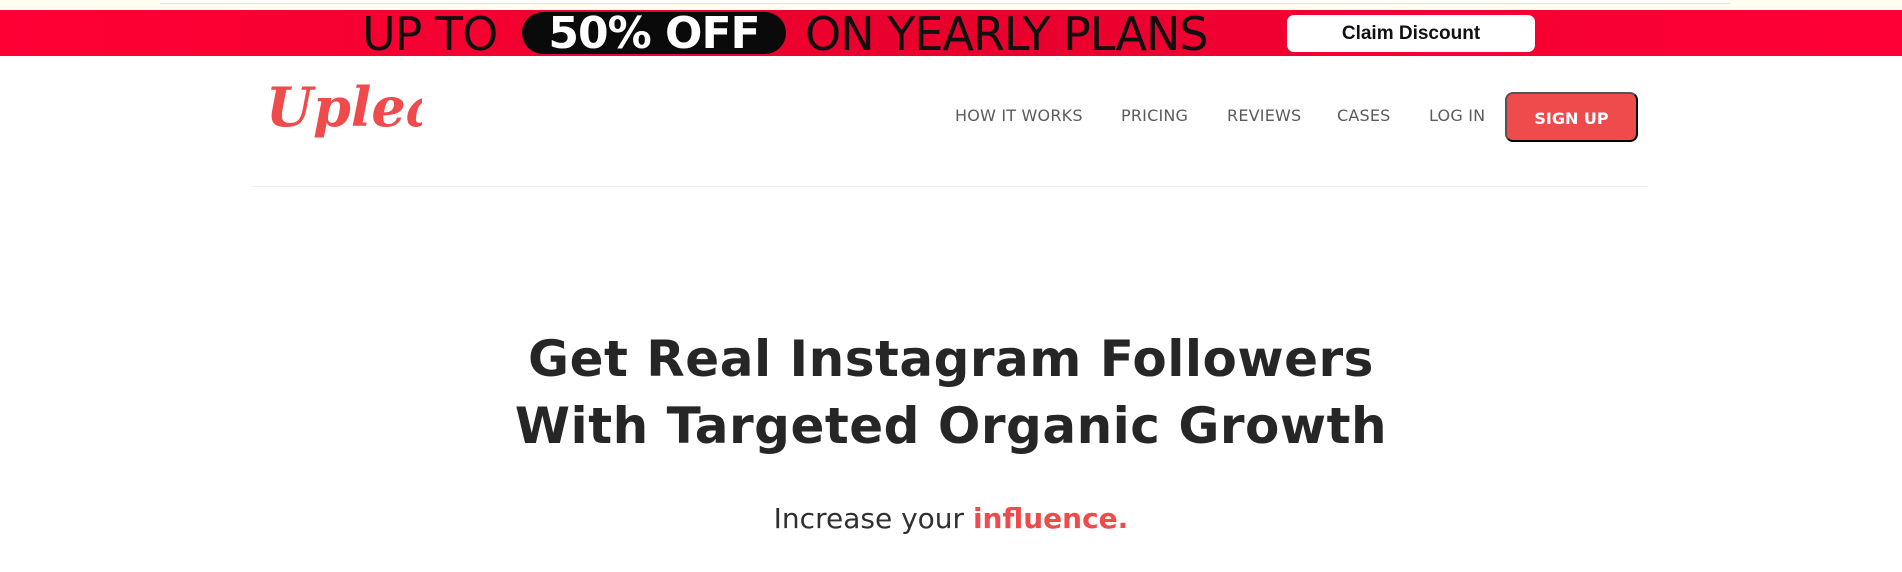  What do you see at coordinates (950, 186) in the screenshot?
I see `header-divider` at bounding box center [950, 186].